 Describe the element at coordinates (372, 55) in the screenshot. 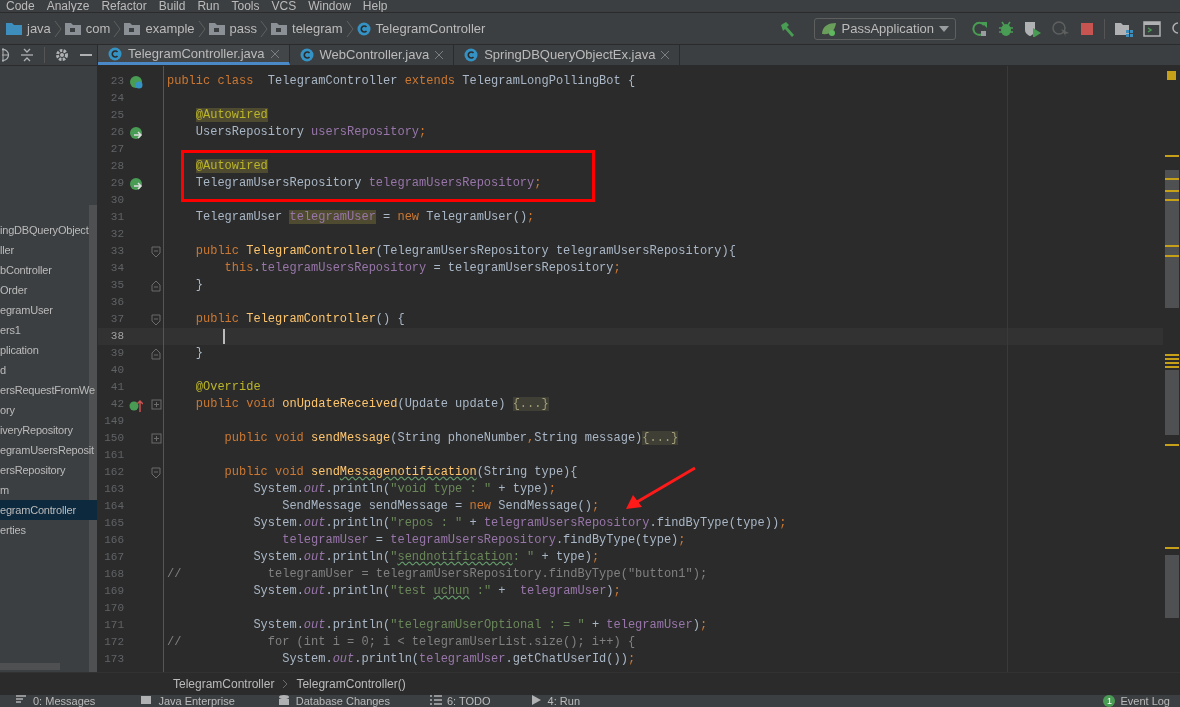

I see `editor-tab: WebController.java` at that location.